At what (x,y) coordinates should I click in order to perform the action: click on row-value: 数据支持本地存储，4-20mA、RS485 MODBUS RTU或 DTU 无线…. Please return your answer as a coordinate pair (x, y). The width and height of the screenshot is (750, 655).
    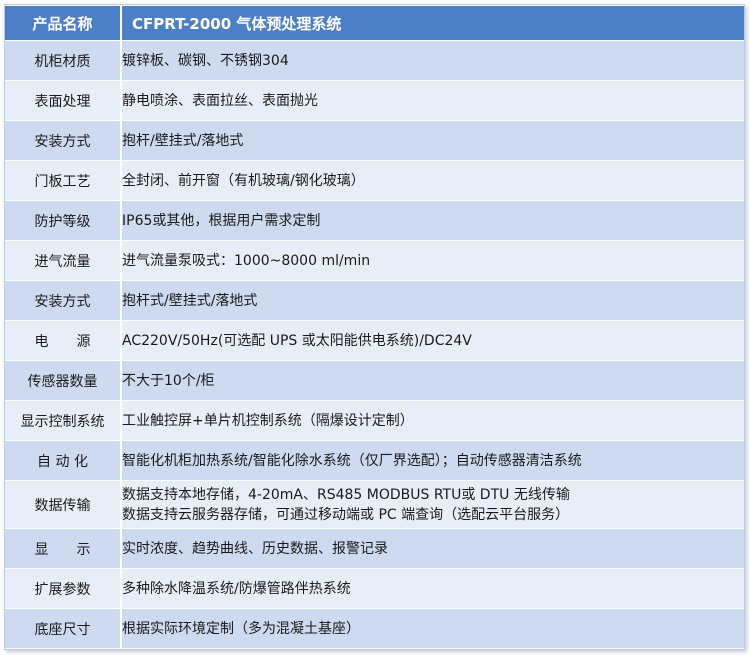
    Looking at the image, I should click on (432, 504).